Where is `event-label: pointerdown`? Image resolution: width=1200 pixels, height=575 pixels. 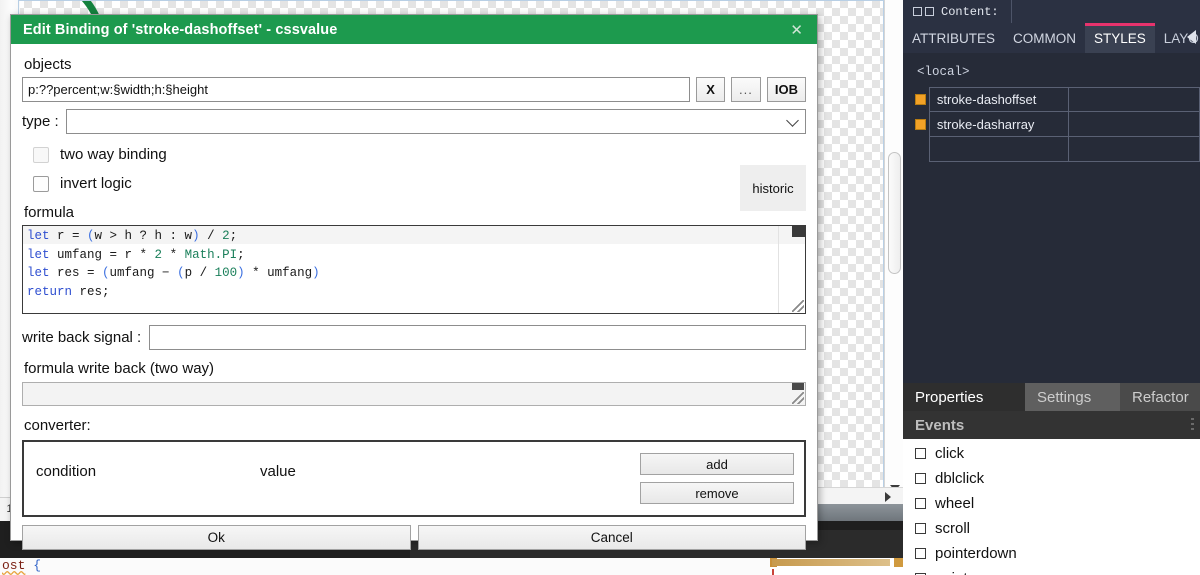 event-label: pointerdown is located at coordinates (976, 553).